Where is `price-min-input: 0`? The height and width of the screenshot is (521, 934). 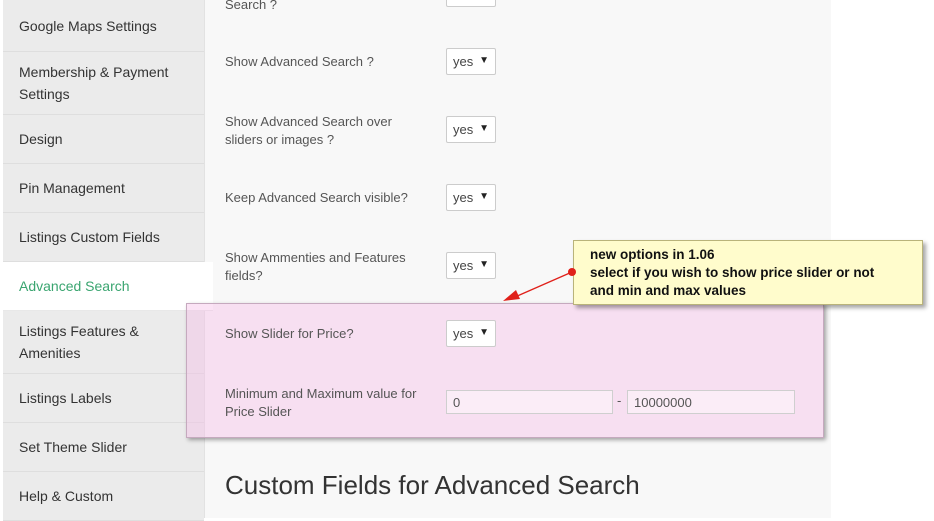 price-min-input: 0 is located at coordinates (529, 402).